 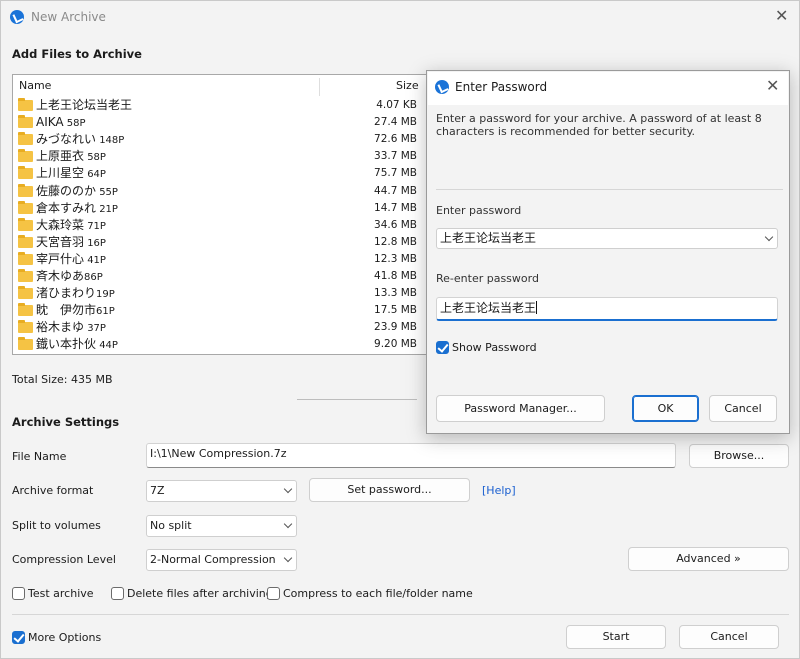 What do you see at coordinates (222, 123) in the screenshot?
I see `list-item: AIKA 58P 27.4 MB` at bounding box center [222, 123].